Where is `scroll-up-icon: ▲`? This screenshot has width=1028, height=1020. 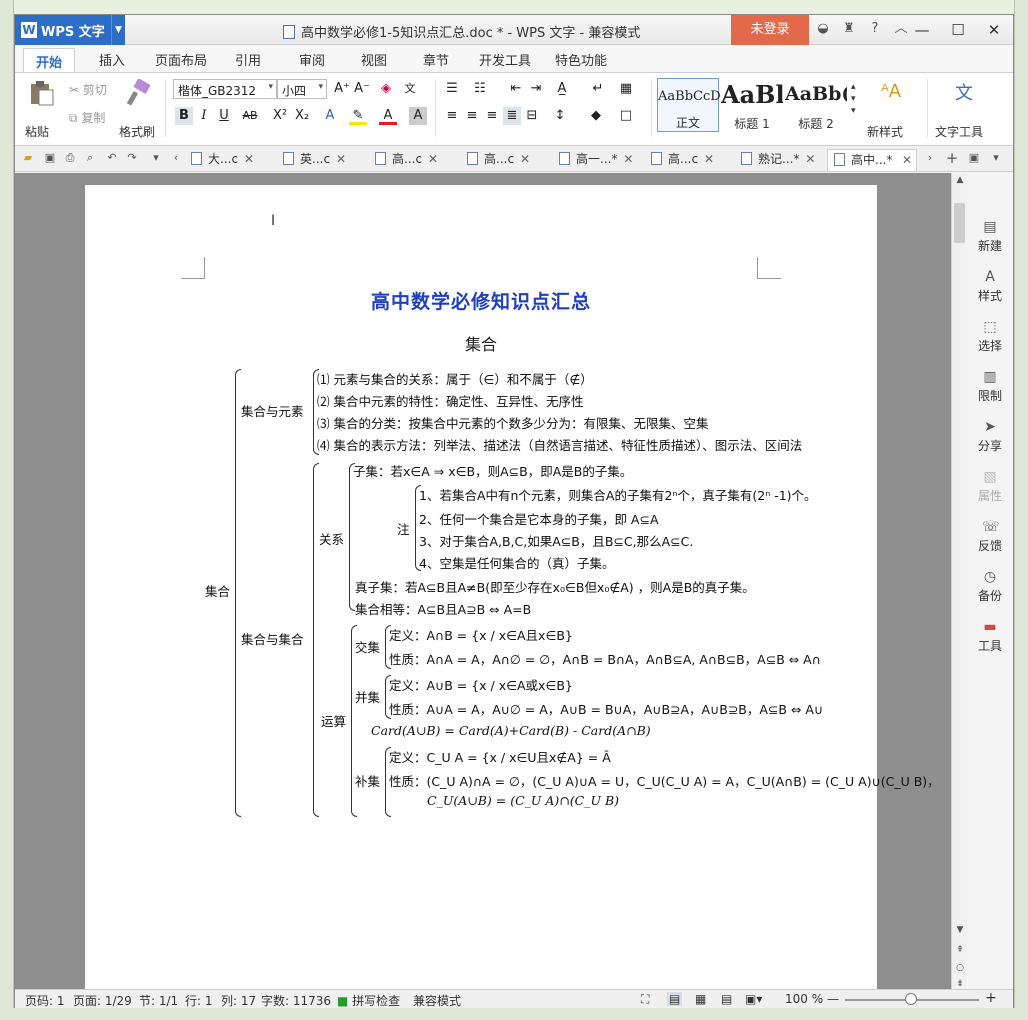
scroll-up-icon: ▲ is located at coordinates (960, 180).